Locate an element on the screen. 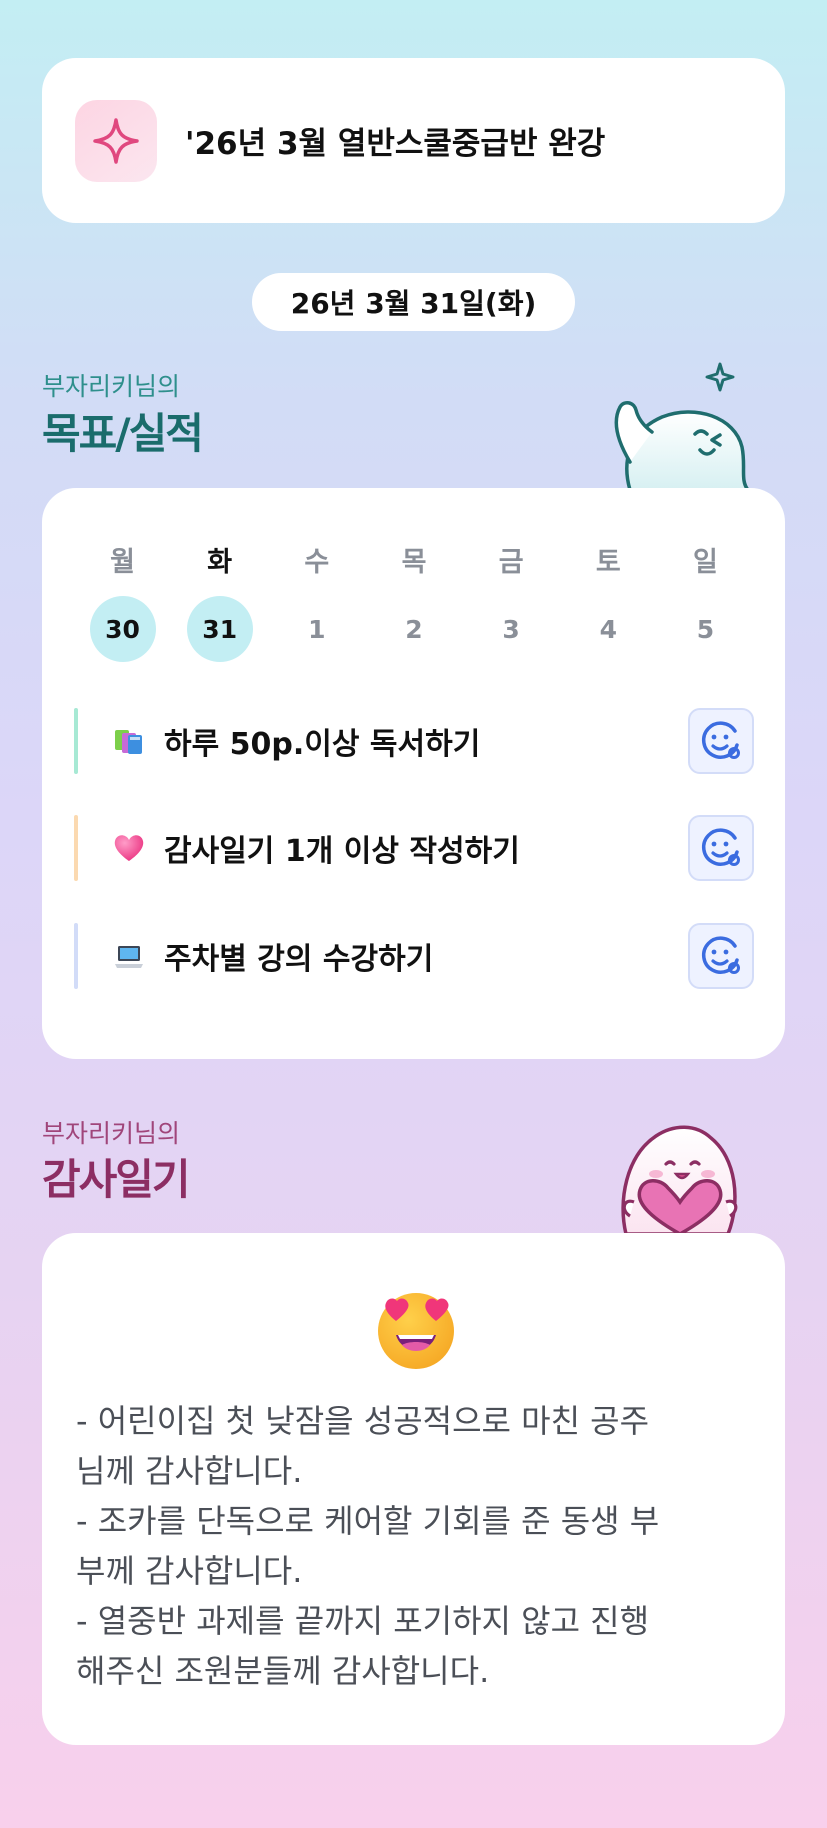  diary-subtitle: 부자리키님의 is located at coordinates (111, 1133).